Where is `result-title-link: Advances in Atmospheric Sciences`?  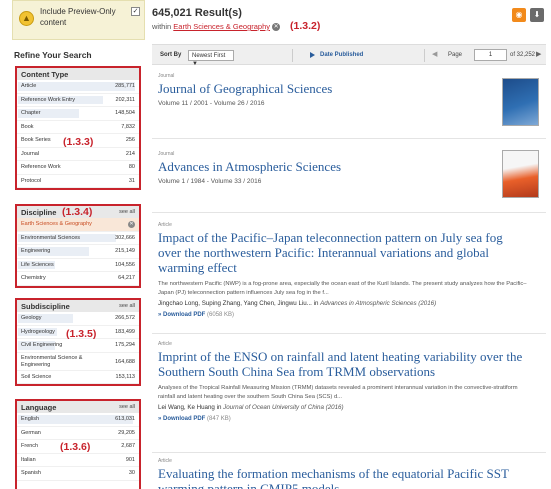
result-title-link: Advances in Atmospheric Sciences is located at coordinates (328, 166).